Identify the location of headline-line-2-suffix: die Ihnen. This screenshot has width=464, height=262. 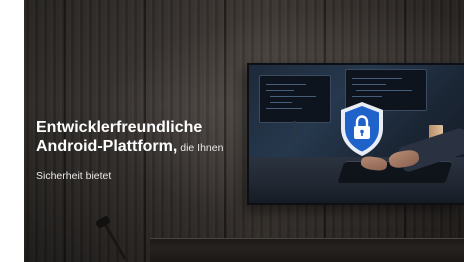
(200, 148).